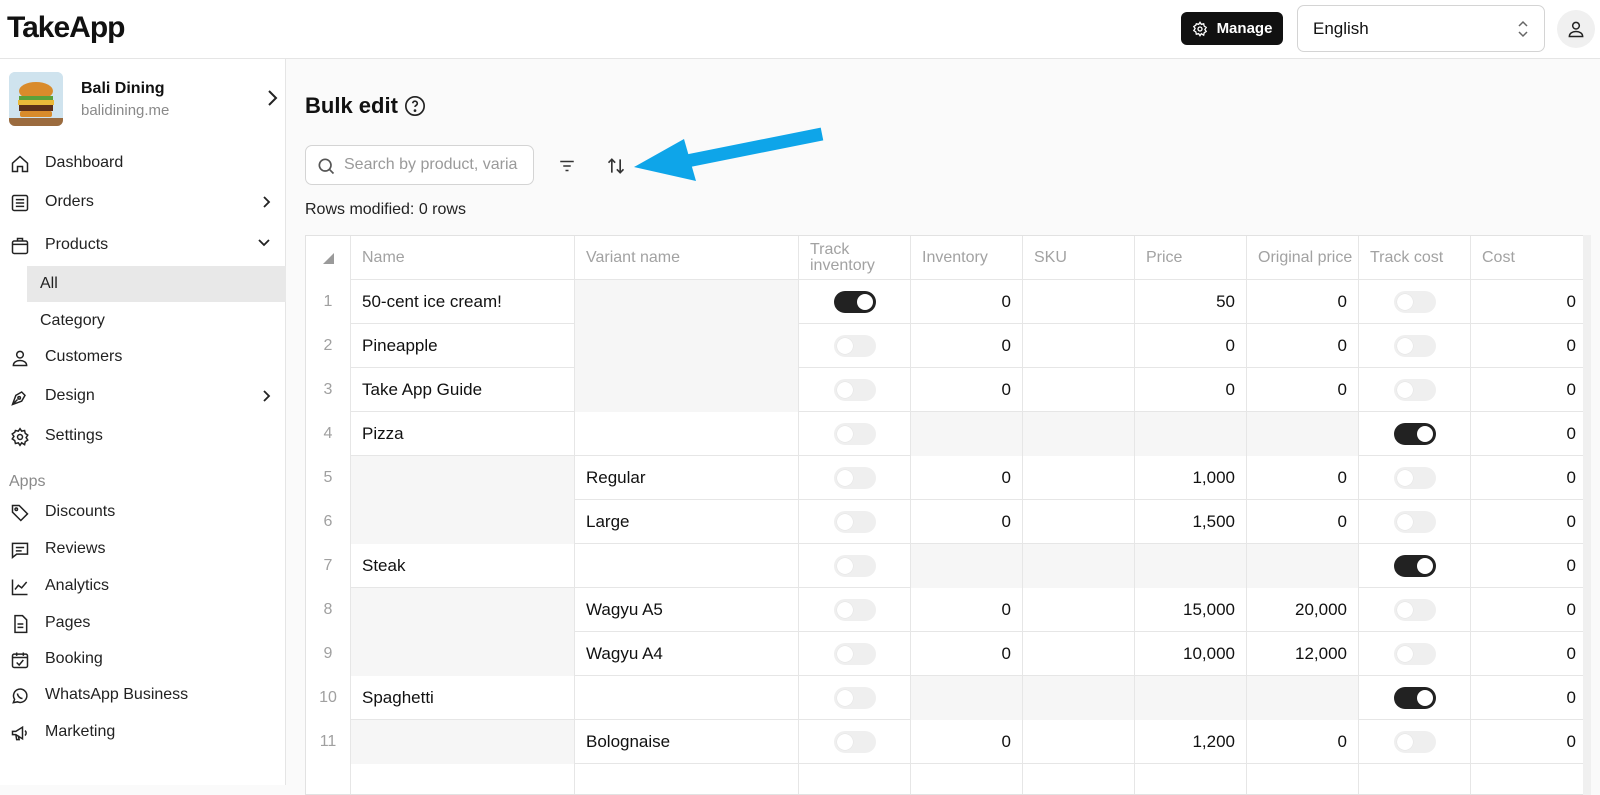 Image resolution: width=1600 pixels, height=795 pixels. Describe the element at coordinates (1415, 258) in the screenshot. I see `col-header-track-cost: Track cost` at that location.